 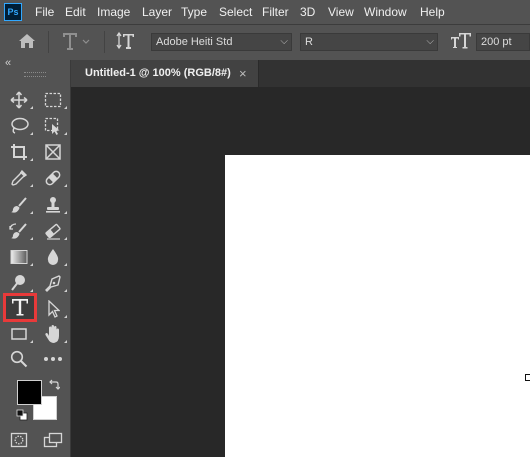 What do you see at coordinates (53, 152) in the screenshot?
I see `frame-tool-icon` at bounding box center [53, 152].